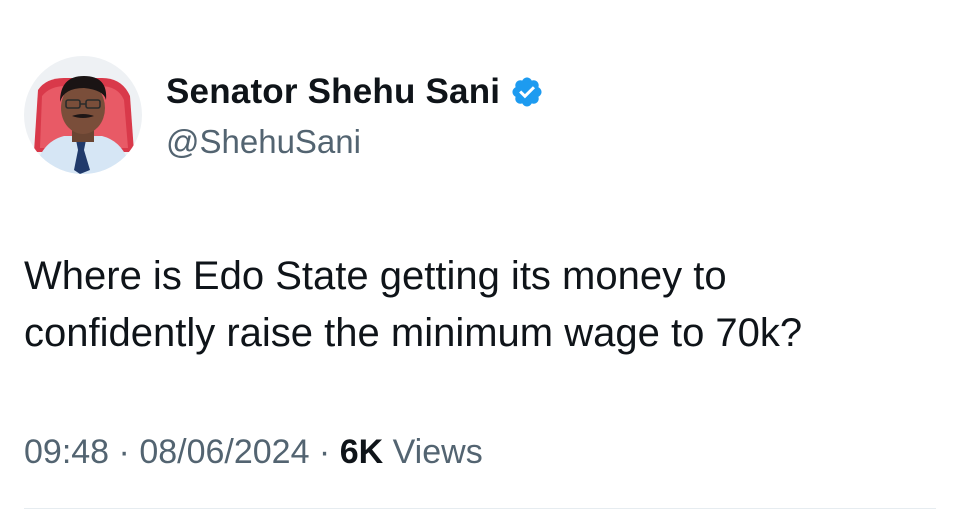  Describe the element at coordinates (527, 92) in the screenshot. I see `verified-badge-icon` at that location.